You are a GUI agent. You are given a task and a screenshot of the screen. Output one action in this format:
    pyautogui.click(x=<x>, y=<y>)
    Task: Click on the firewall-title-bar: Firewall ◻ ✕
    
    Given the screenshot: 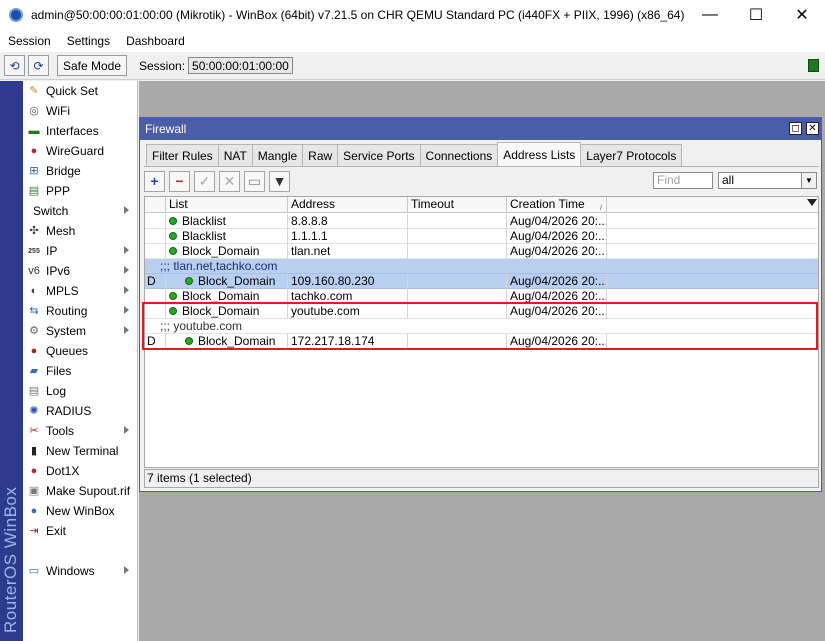 What is the action you would take?
    pyautogui.click(x=480, y=129)
    